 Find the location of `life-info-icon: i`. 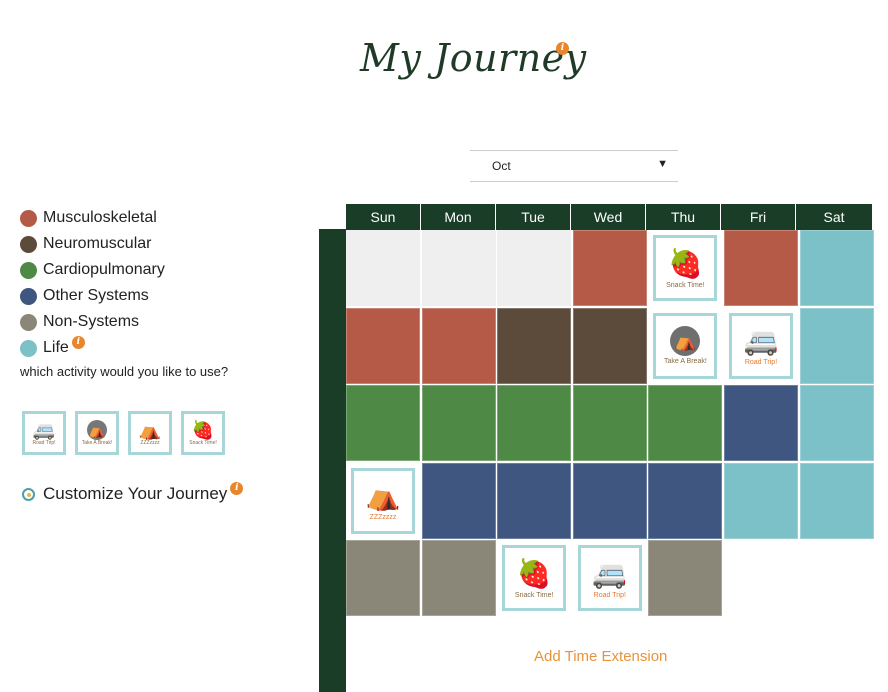

life-info-icon: i is located at coordinates (78, 342).